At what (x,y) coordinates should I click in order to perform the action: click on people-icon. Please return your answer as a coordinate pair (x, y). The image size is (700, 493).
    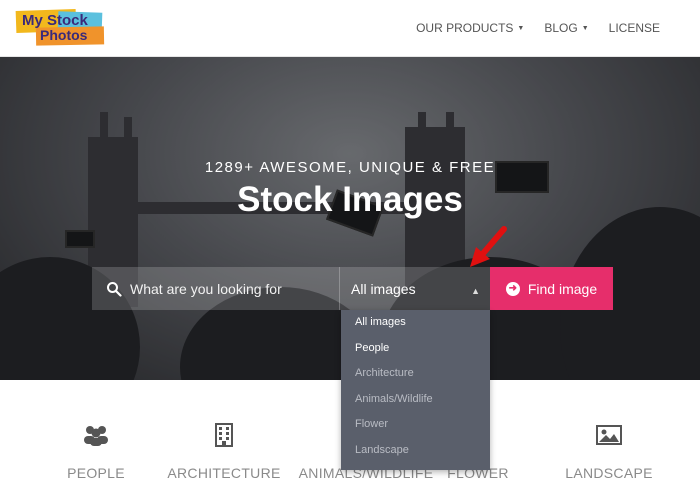
    Looking at the image, I should click on (96, 435).